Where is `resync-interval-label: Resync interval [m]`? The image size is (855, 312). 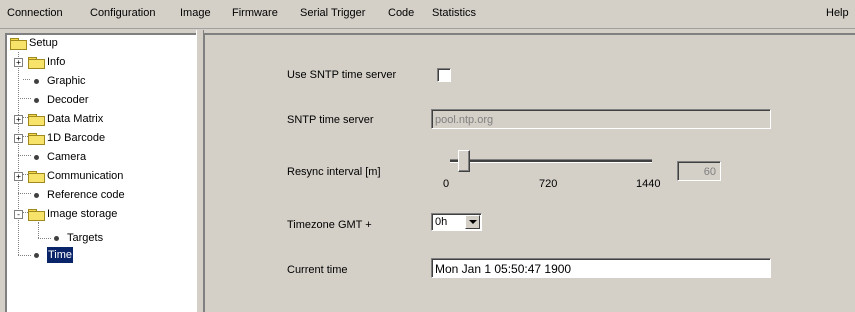 resync-interval-label: Resync interval [m] is located at coordinates (334, 172).